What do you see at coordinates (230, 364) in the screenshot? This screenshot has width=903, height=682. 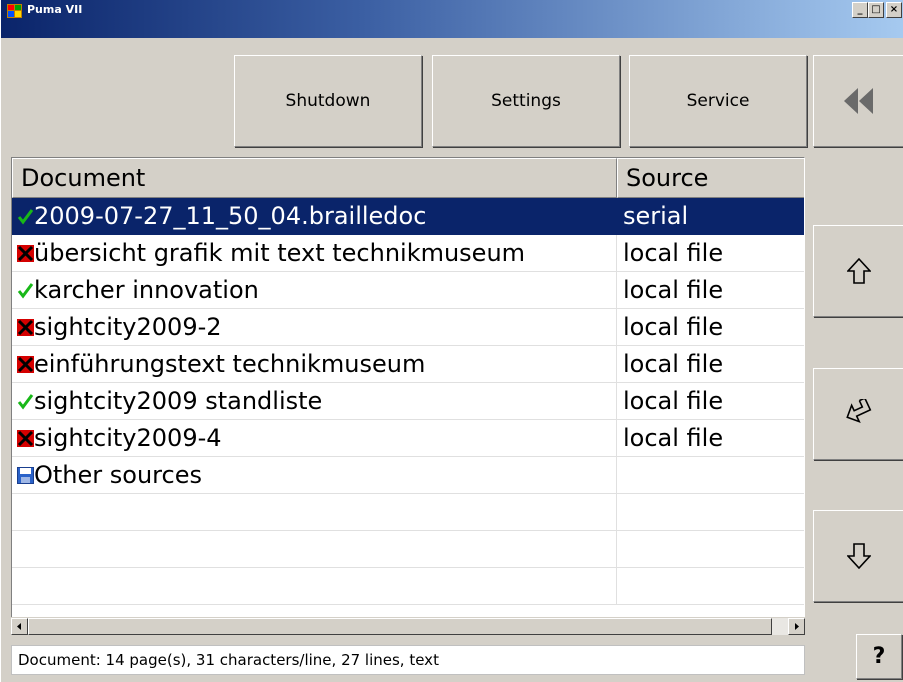 I see `document-name: einführungstext technikmuseum` at bounding box center [230, 364].